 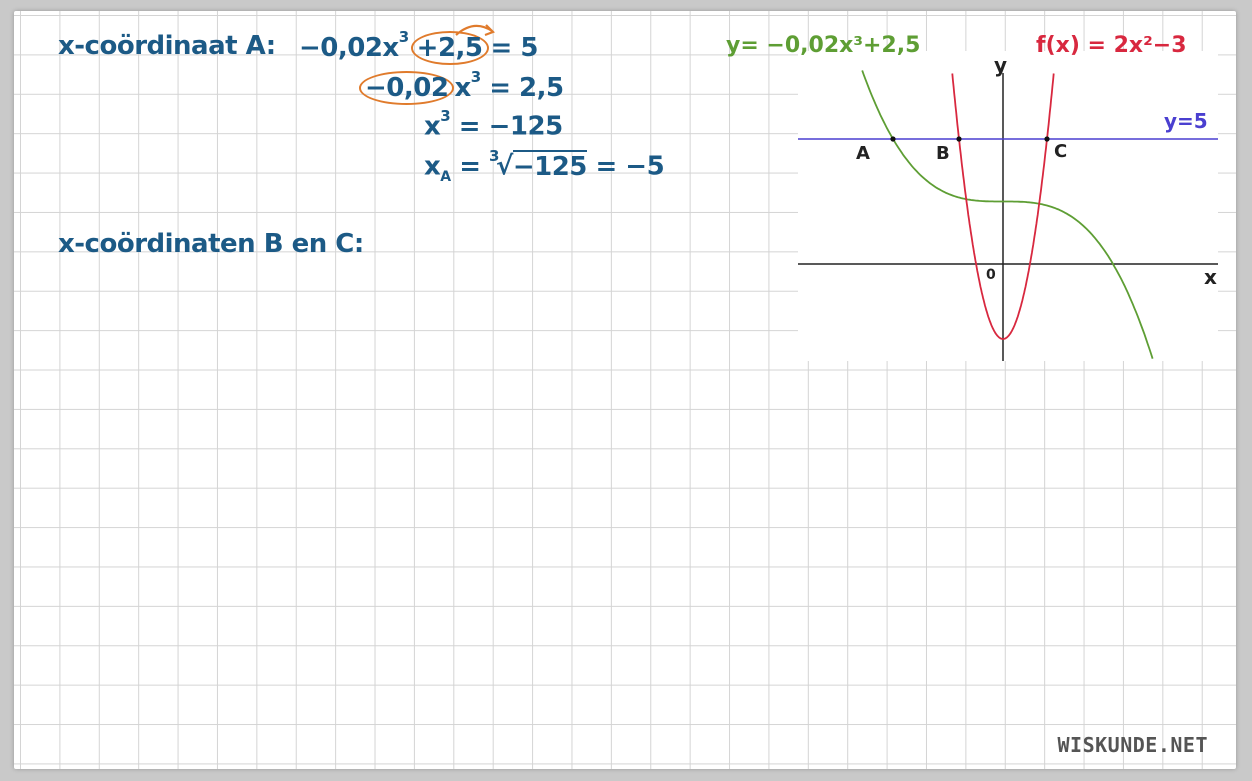 I want to click on equation-1: −0,02x3 +2,5 = 5, so click(x=418, y=46).